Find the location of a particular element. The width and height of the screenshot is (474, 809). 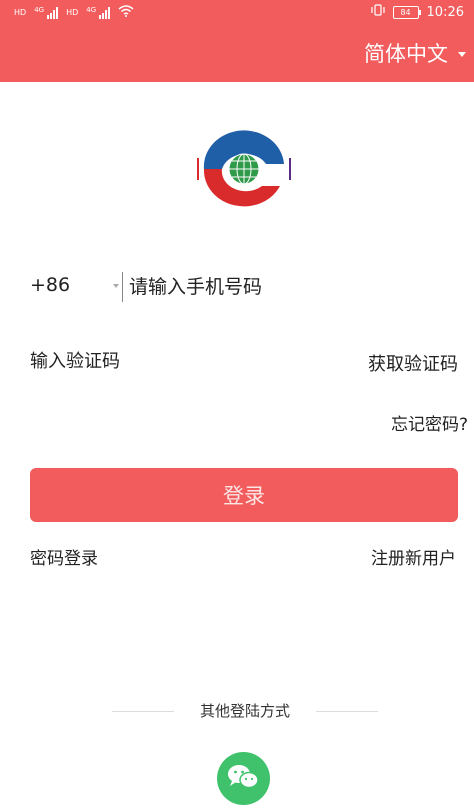

language-selector: 简体中文 is located at coordinates (415, 53).